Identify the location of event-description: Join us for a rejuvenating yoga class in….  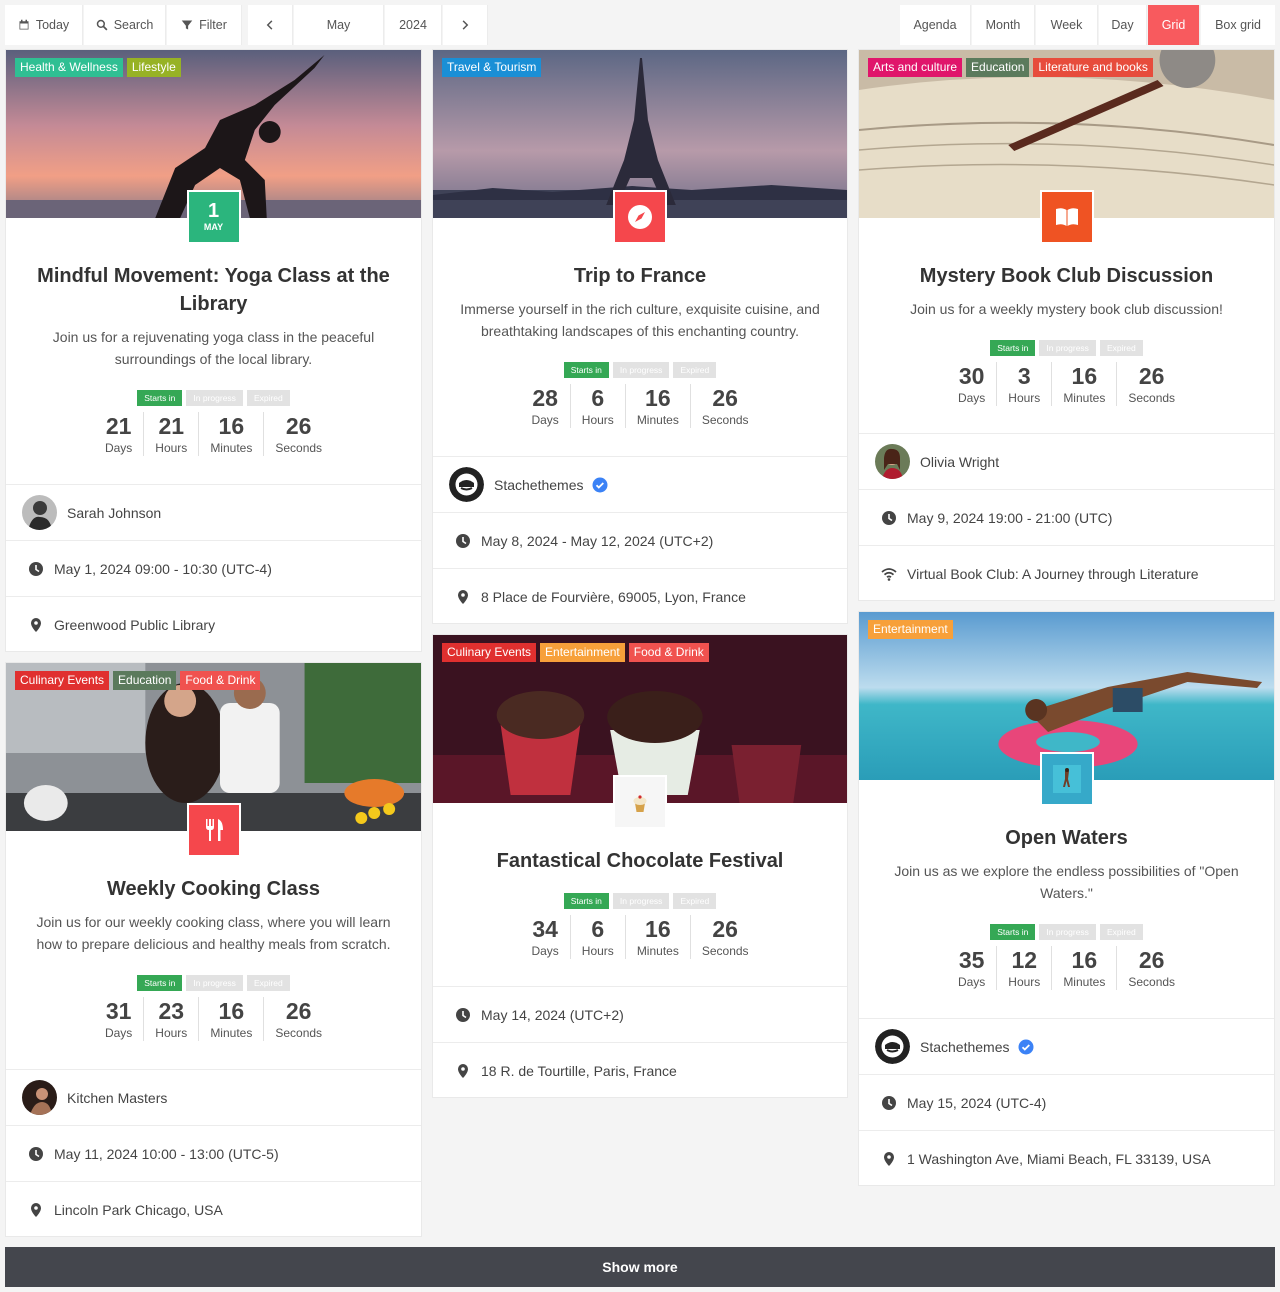
(213, 348).